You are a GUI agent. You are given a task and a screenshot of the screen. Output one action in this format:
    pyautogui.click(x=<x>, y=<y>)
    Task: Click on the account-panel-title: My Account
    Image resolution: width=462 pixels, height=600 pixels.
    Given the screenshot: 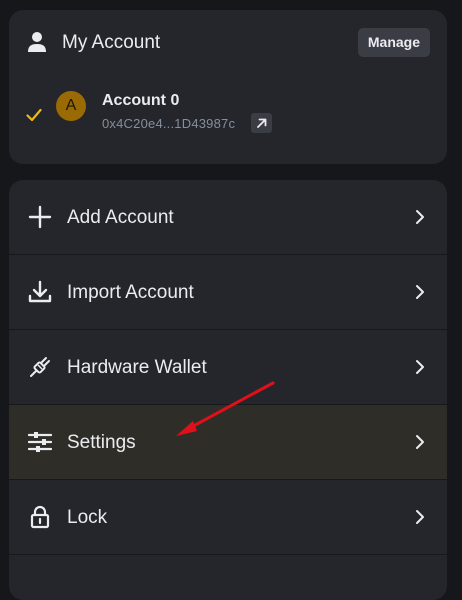 What is the action you would take?
    pyautogui.click(x=111, y=42)
    